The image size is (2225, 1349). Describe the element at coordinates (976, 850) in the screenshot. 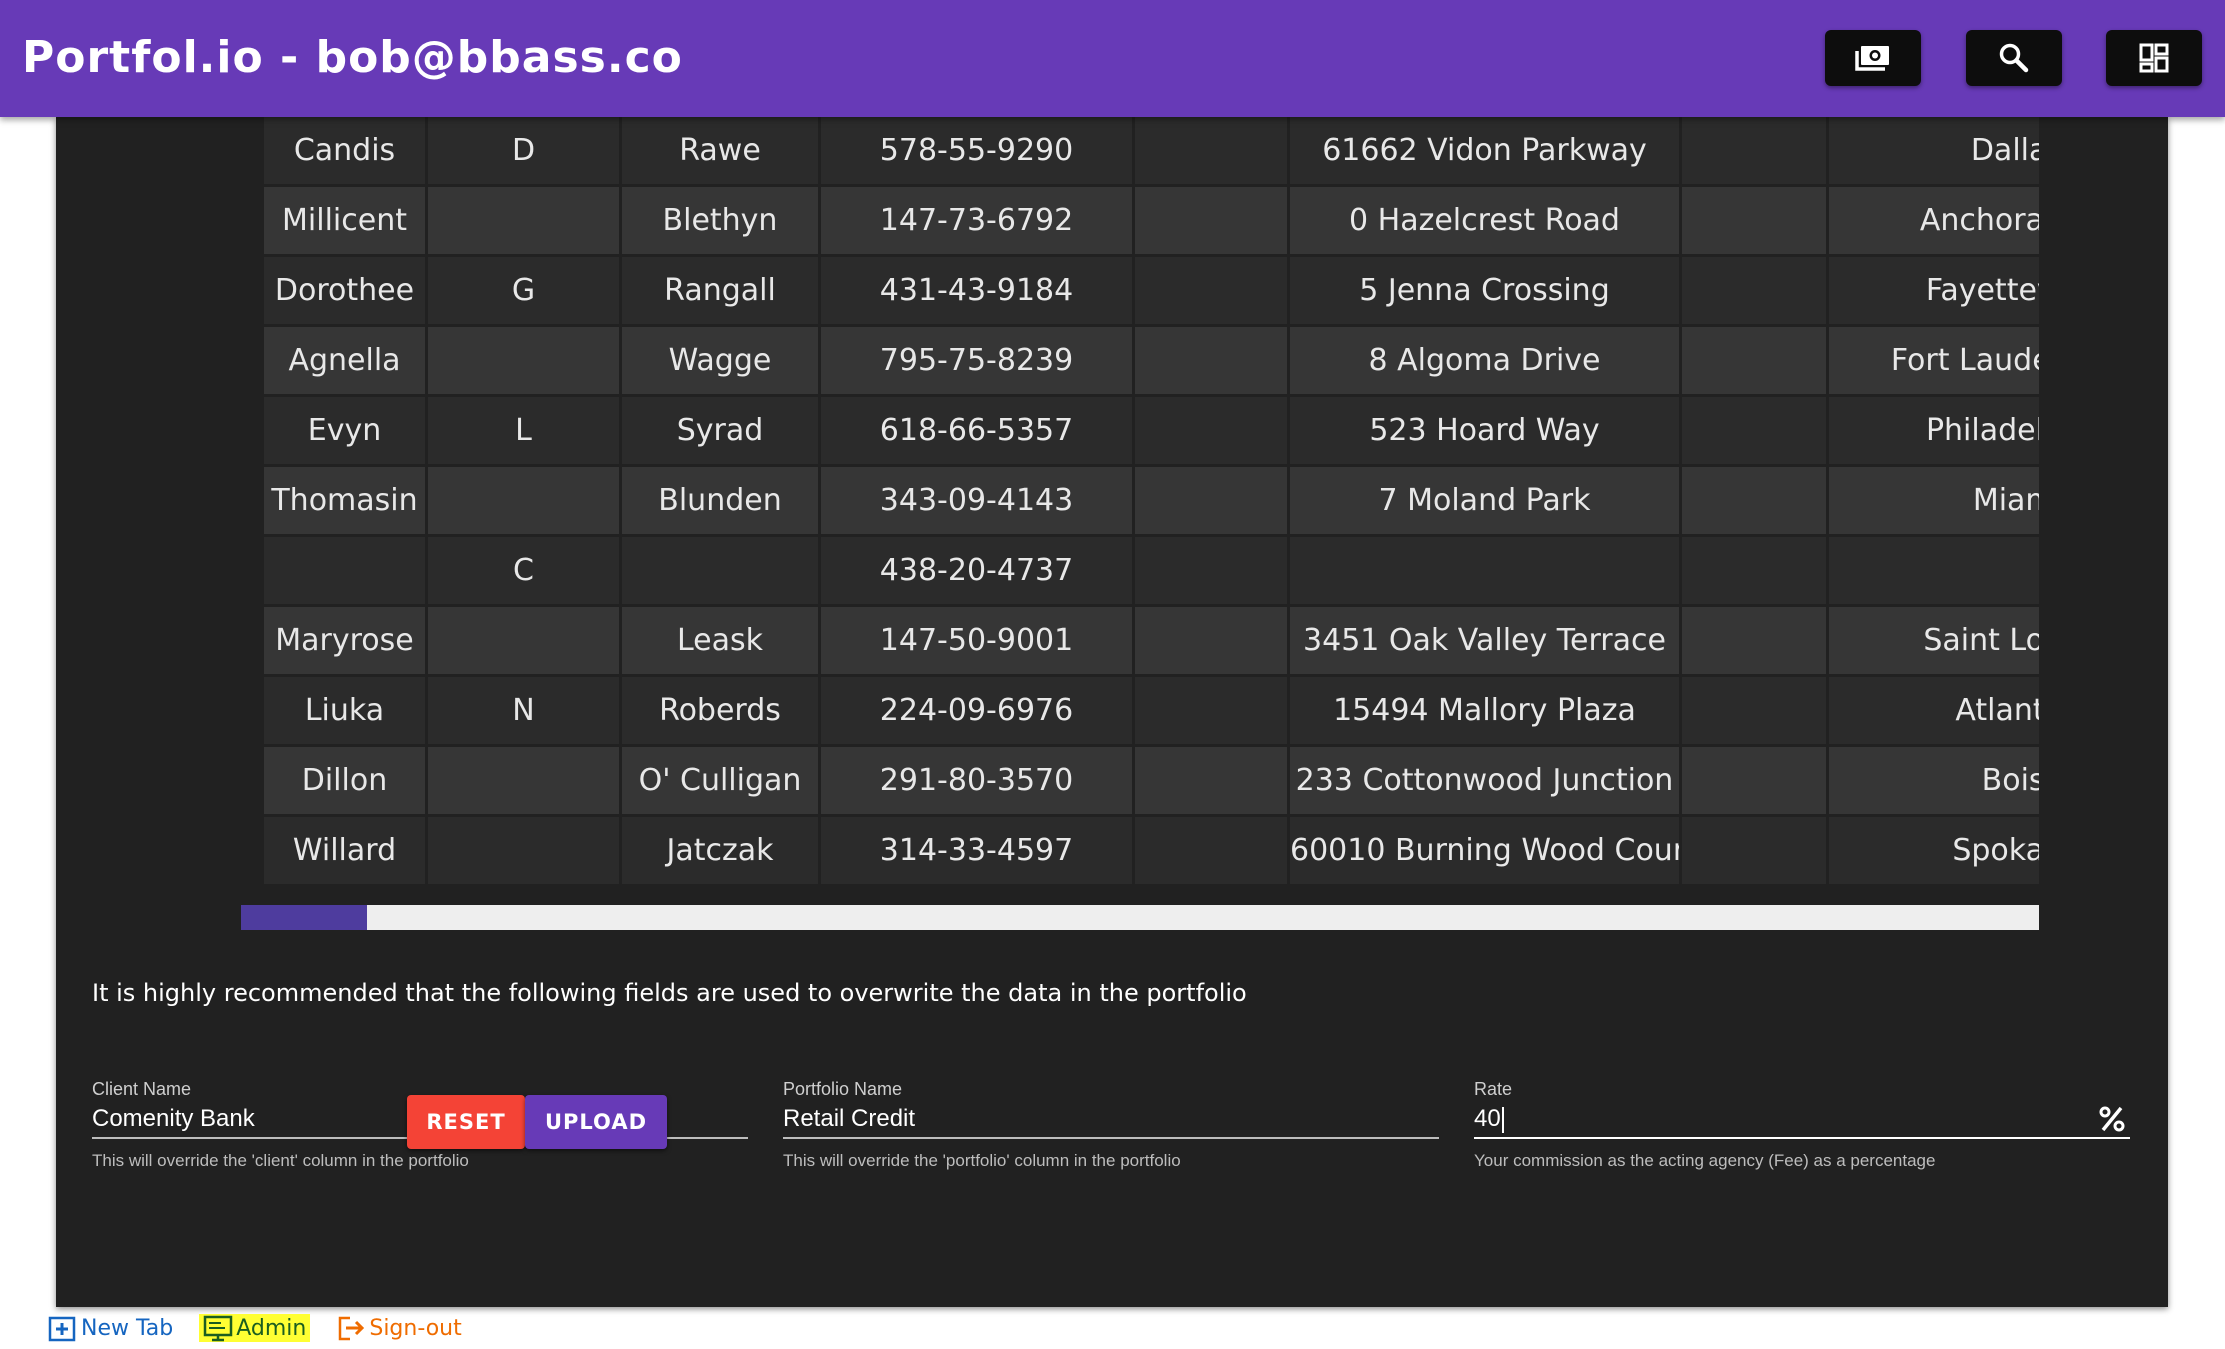

I see `table-cell: 314-33-4597` at that location.